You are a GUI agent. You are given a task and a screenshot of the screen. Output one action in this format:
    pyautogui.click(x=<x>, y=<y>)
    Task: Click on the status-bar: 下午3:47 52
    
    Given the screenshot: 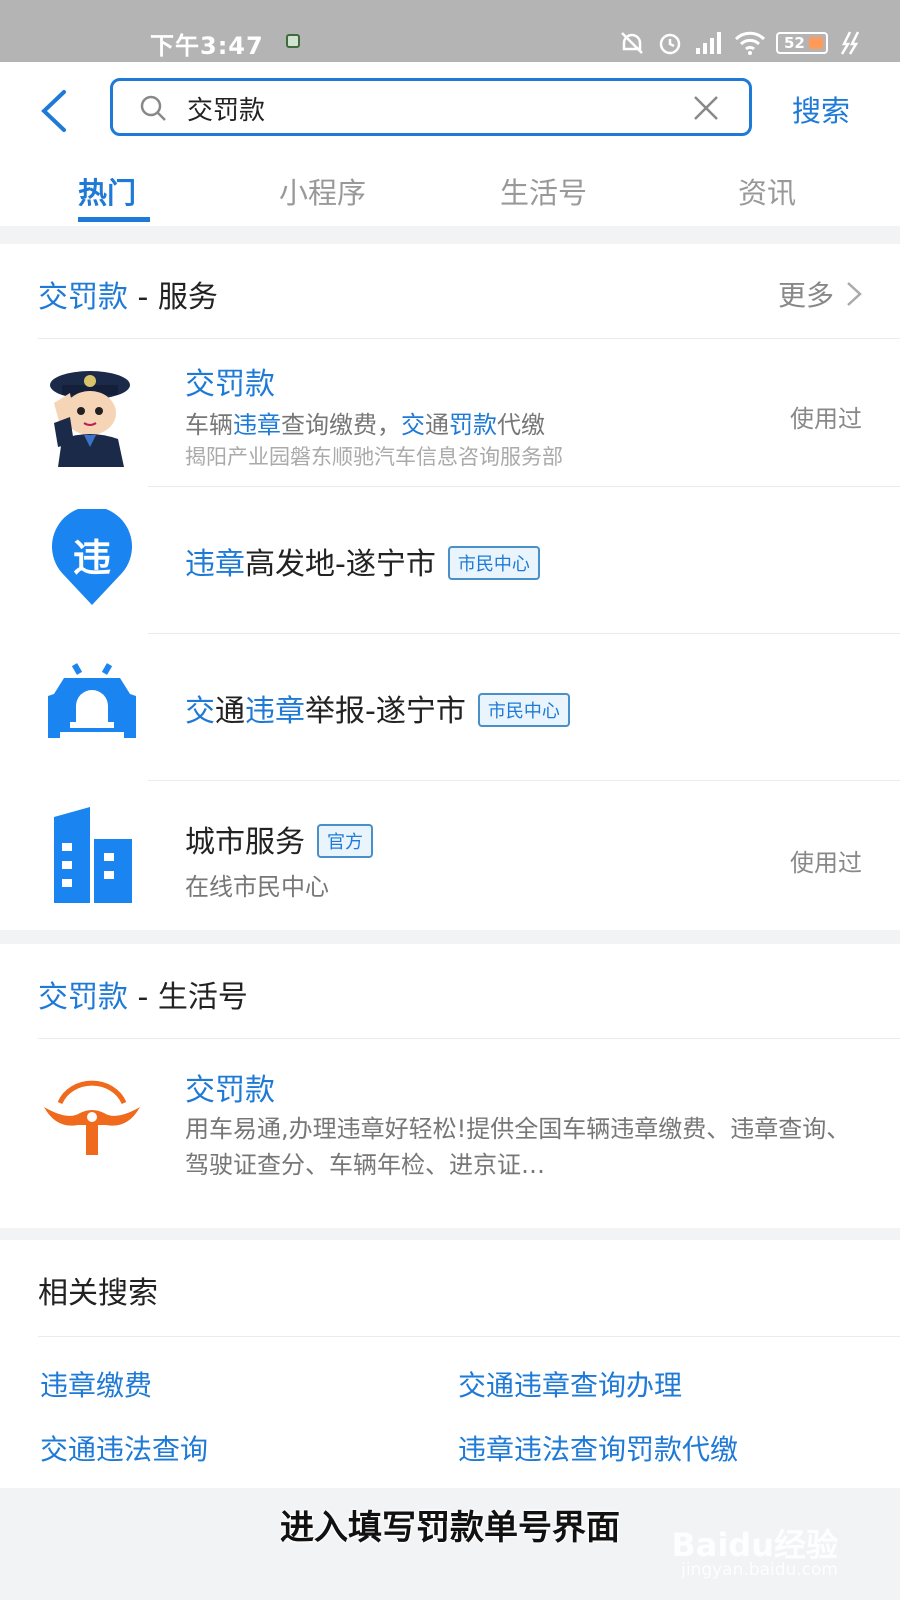 What is the action you would take?
    pyautogui.click(x=450, y=31)
    